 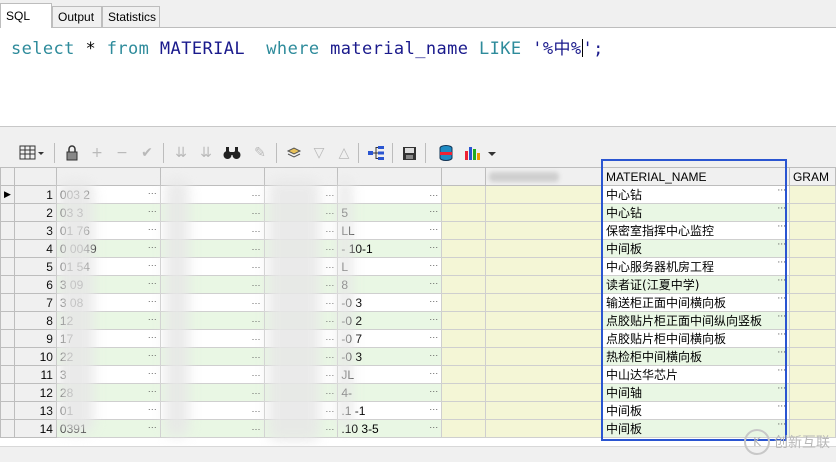 I want to click on tab-sql: SQL, so click(x=26, y=15).